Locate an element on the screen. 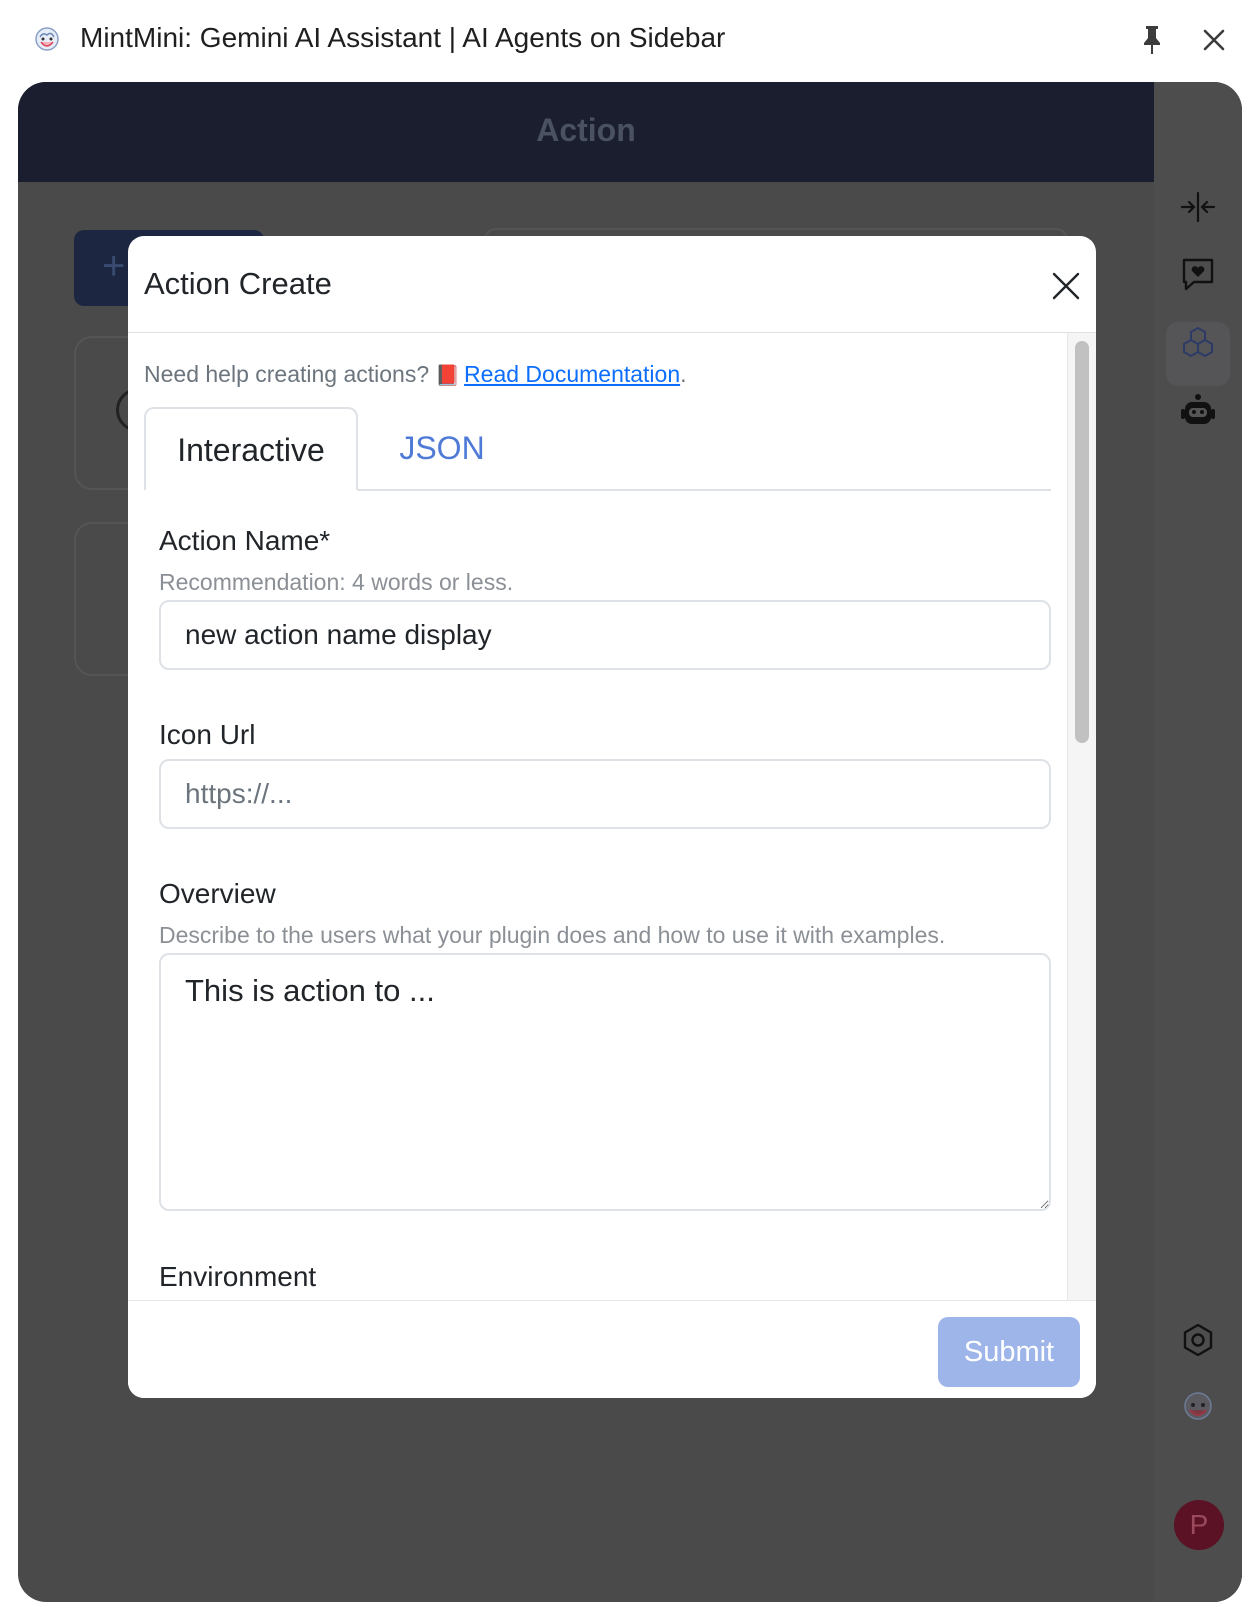  window-close-icon is located at coordinates (1214, 40).